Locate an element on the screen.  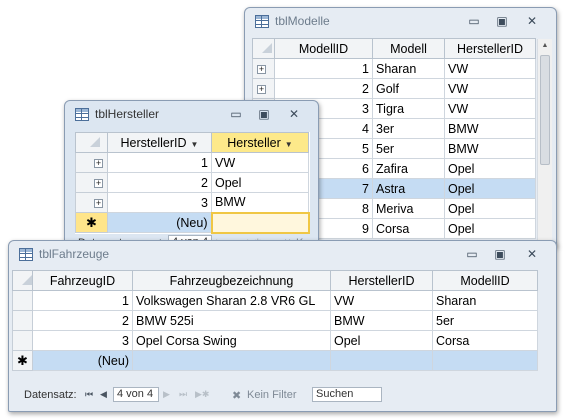
column-header: Fahrzeugbezeichnung is located at coordinates (231, 280).